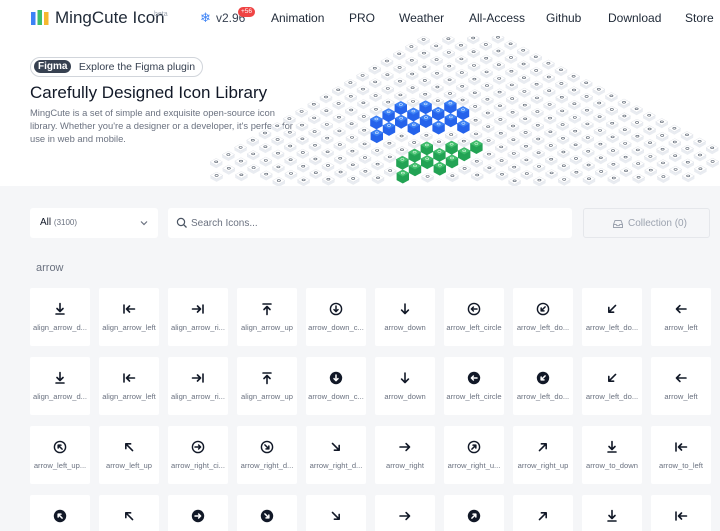  What do you see at coordinates (543, 309) in the screenshot?
I see `arrow-left-down-circle-icon` at bounding box center [543, 309].